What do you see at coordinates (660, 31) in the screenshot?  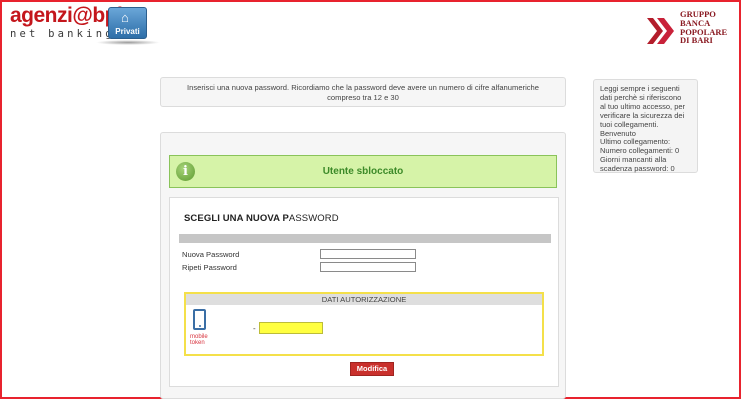 I see `bank-emblem-icon` at bounding box center [660, 31].